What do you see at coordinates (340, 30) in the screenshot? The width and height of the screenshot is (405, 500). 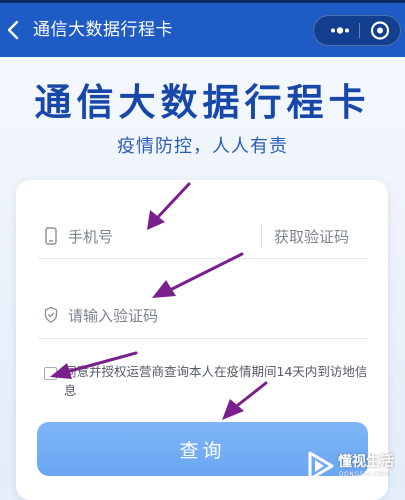 I see `more-dots-icon` at bounding box center [340, 30].